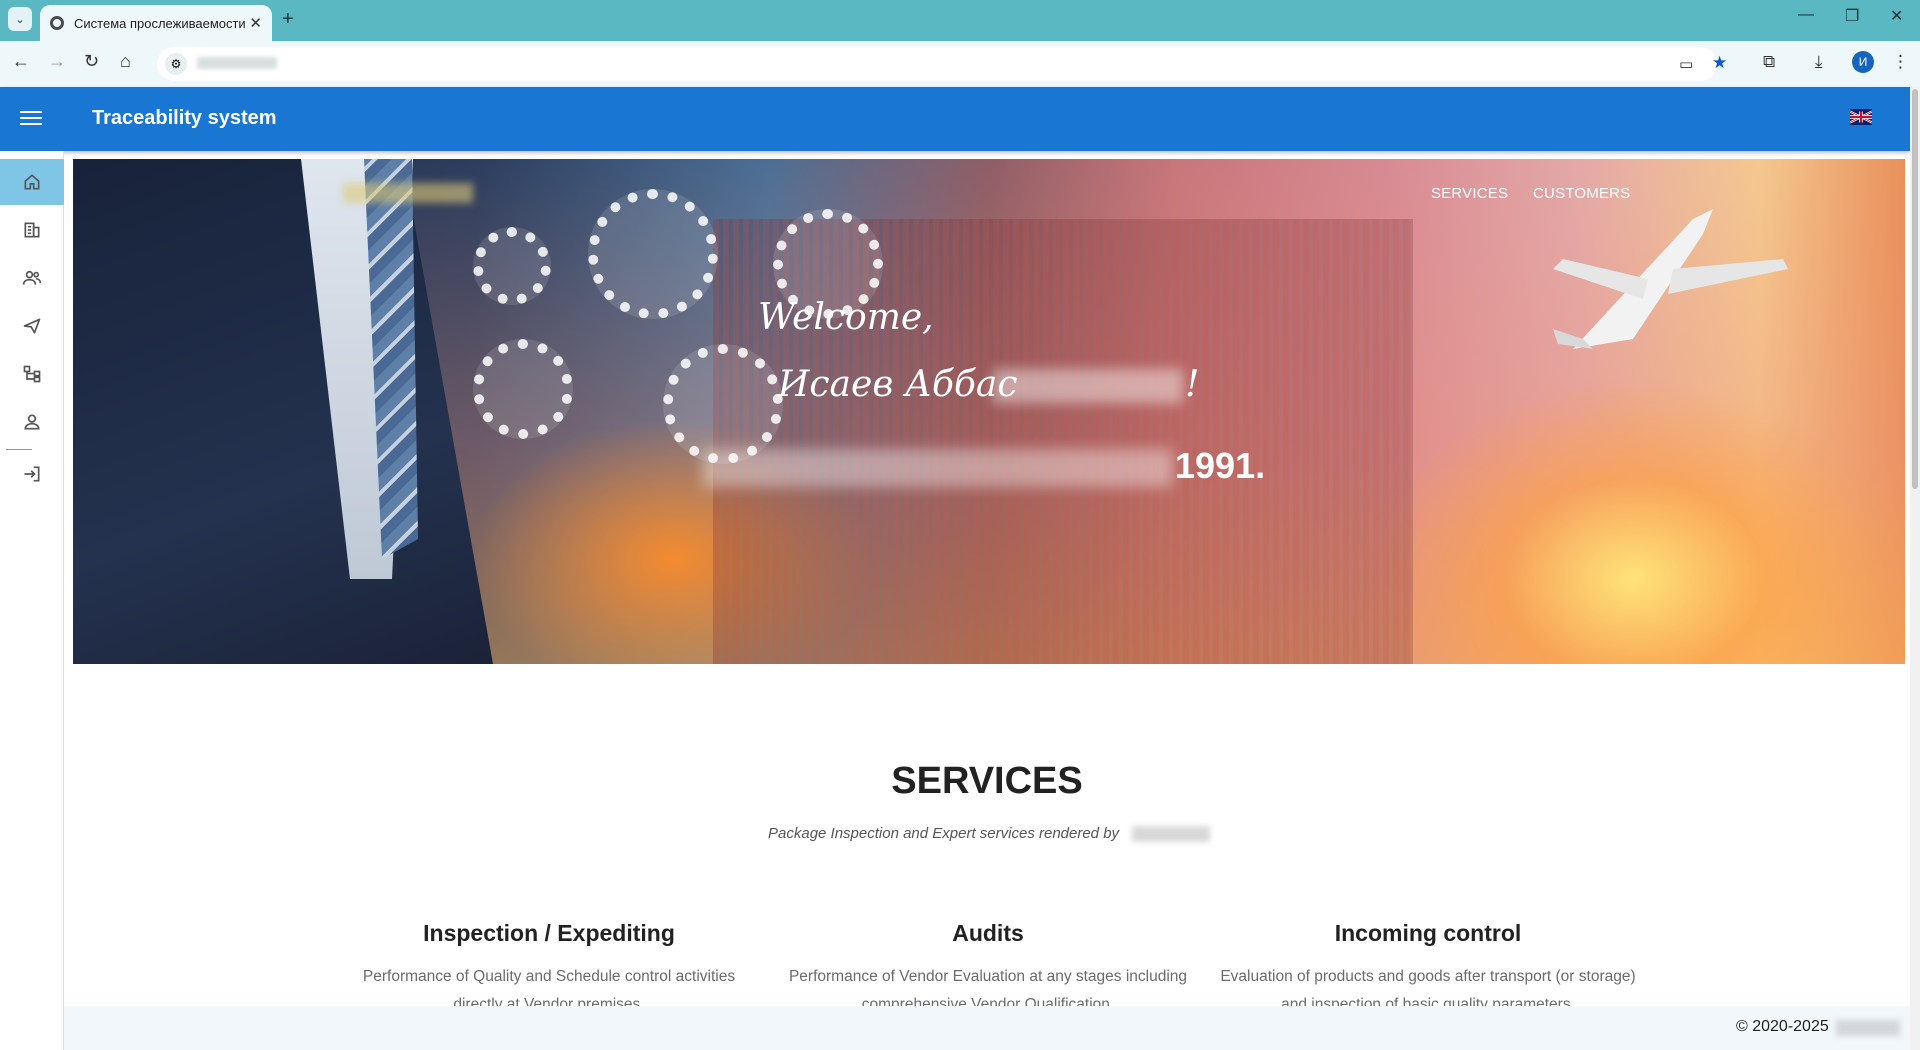 Image resolution: width=1920 pixels, height=1050 pixels. What do you see at coordinates (1900, 62) in the screenshot?
I see `menu-dots-icon: ⋮` at bounding box center [1900, 62].